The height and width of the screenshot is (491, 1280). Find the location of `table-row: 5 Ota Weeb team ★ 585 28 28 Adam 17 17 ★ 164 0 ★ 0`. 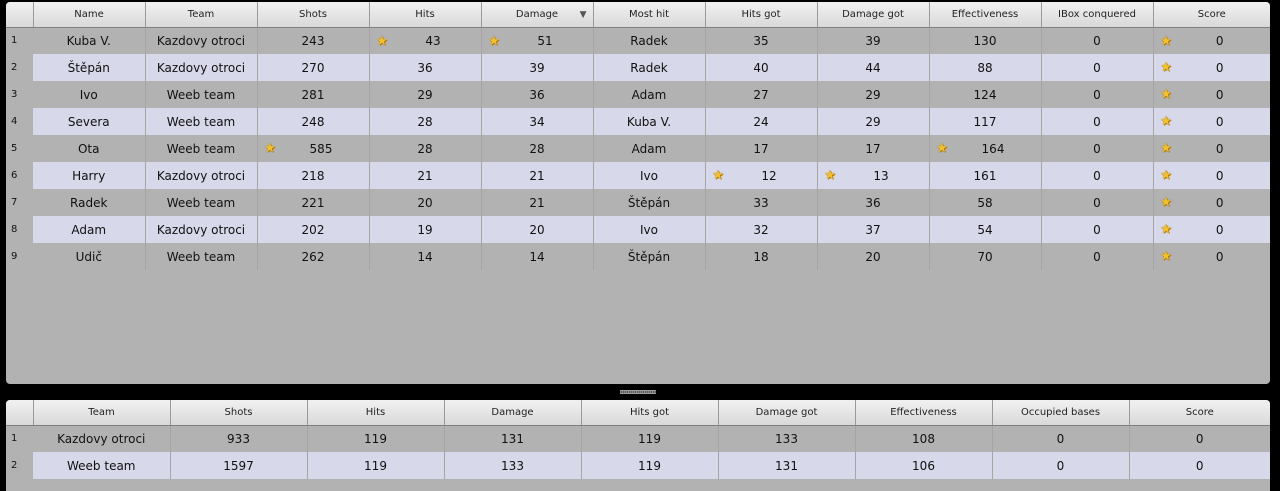

table-row: 5 Ota Weeb team ★ 585 28 28 Adam 17 17 ★ 164 0 ★ 0 is located at coordinates (638, 148).